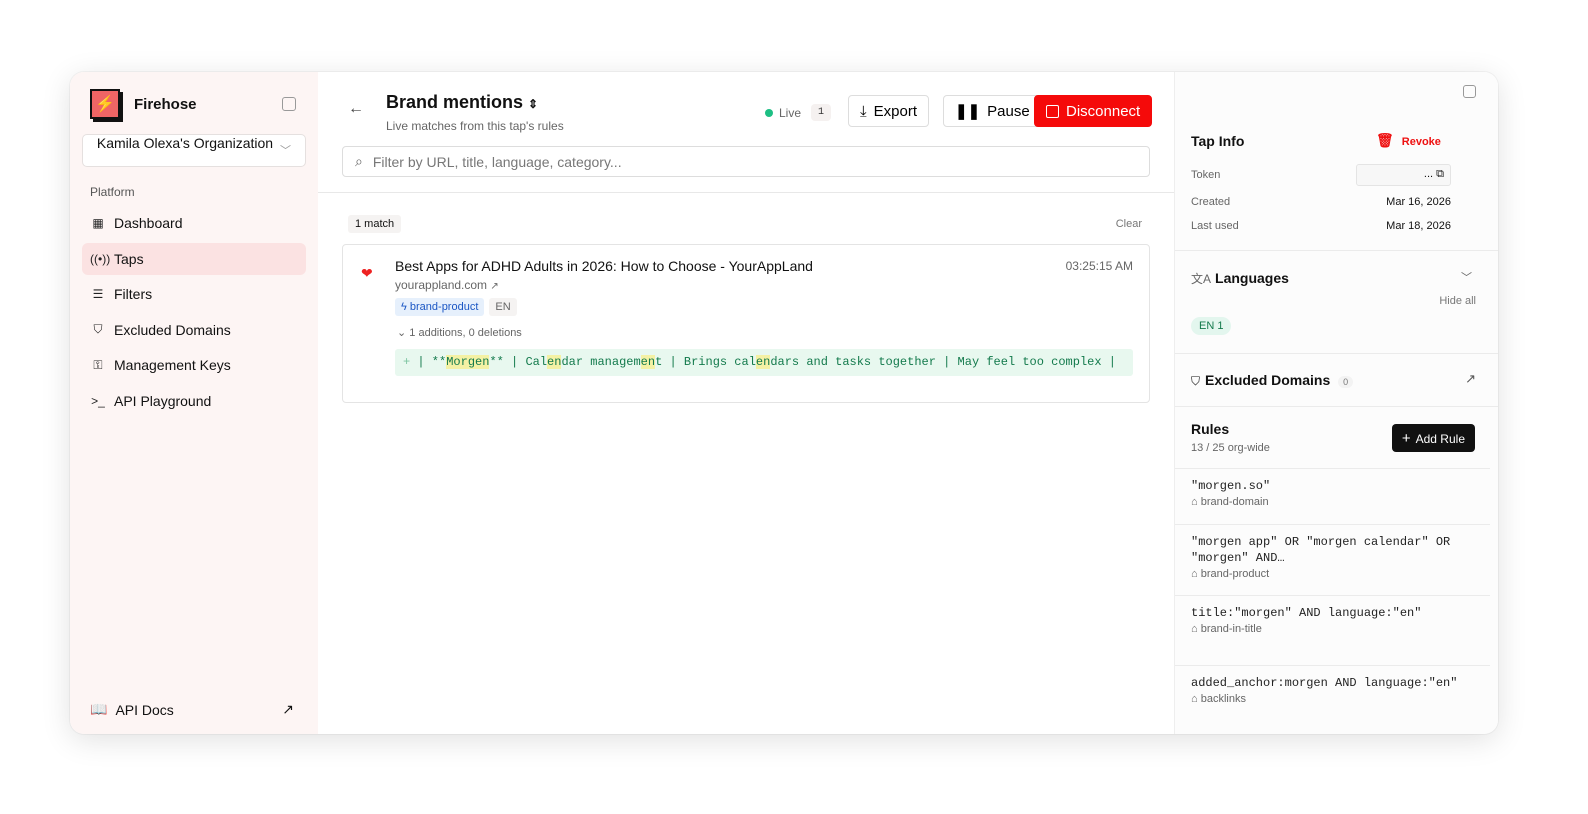 This screenshot has width=1588, height=814. What do you see at coordinates (1336, 301) in the screenshot?
I see `languages-section: 文A Languages ﹀ Hide all EN 1` at bounding box center [1336, 301].